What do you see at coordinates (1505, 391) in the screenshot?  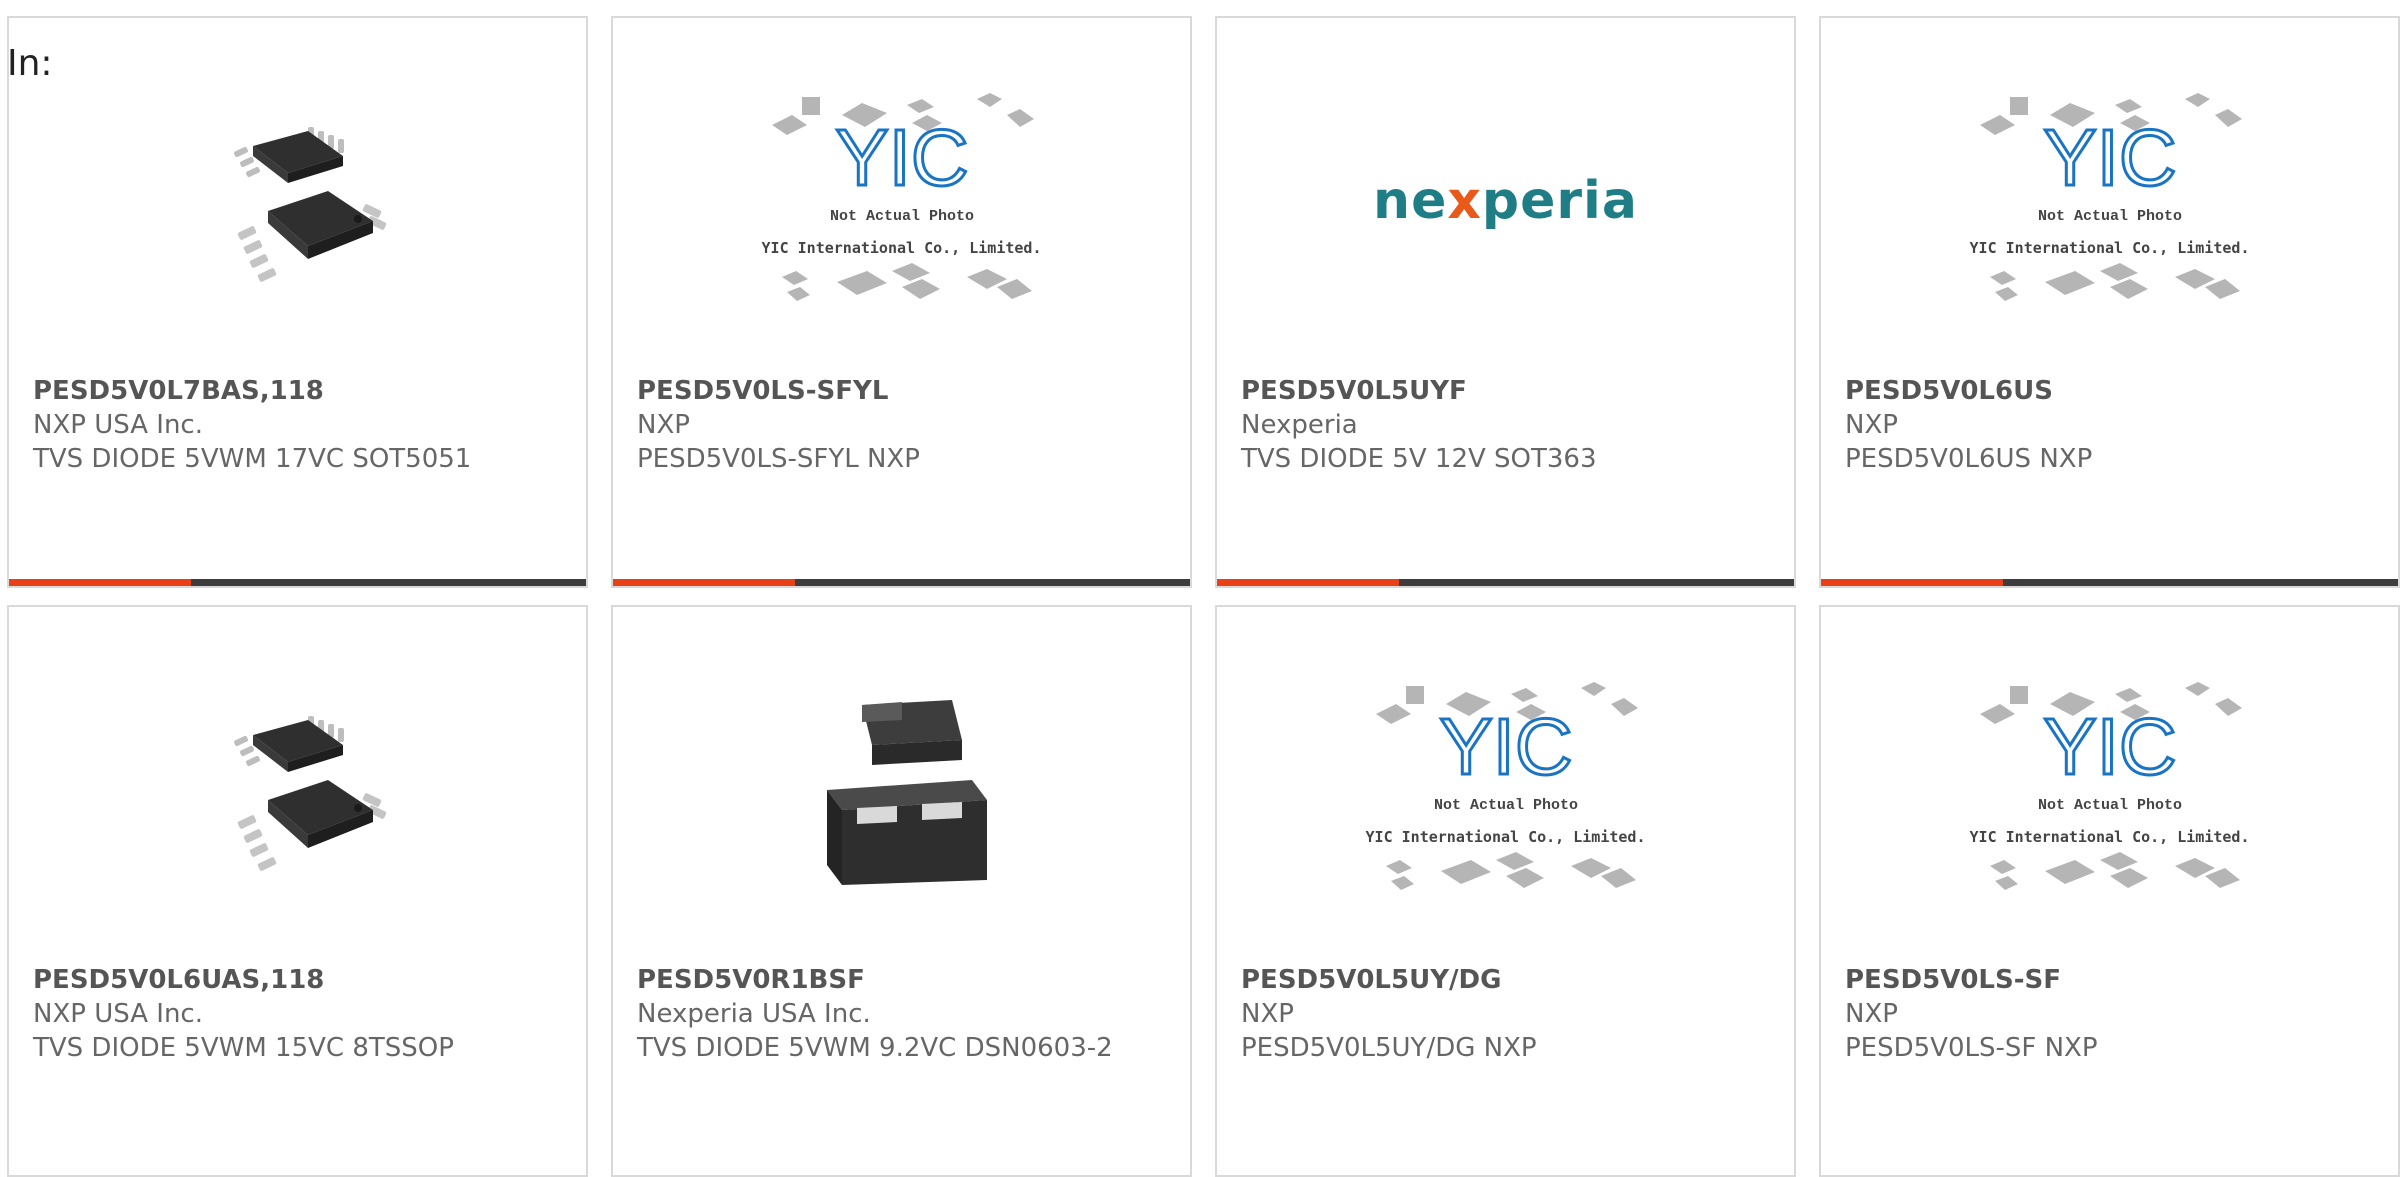 I see `part-number: PESD5V0L5UYF` at bounding box center [1505, 391].